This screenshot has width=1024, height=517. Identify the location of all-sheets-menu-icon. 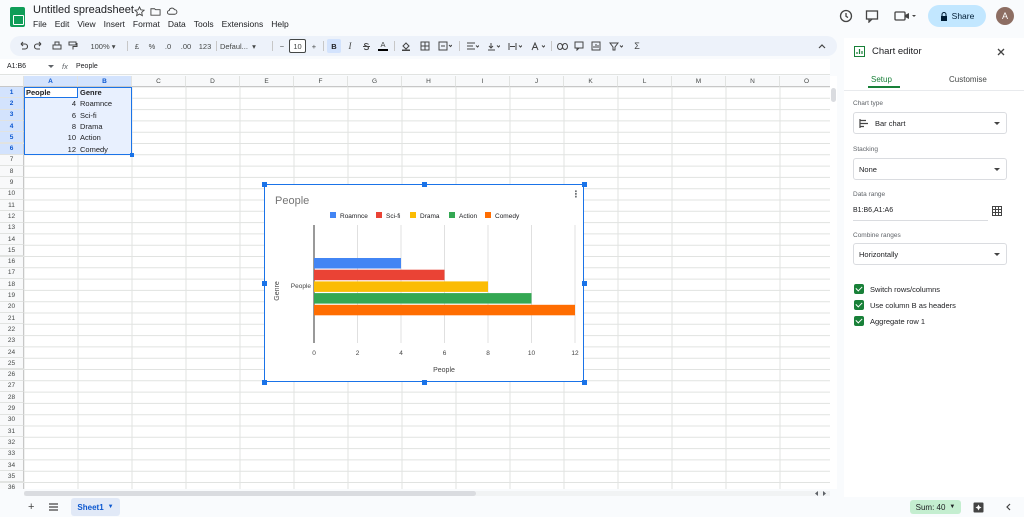
(53, 507).